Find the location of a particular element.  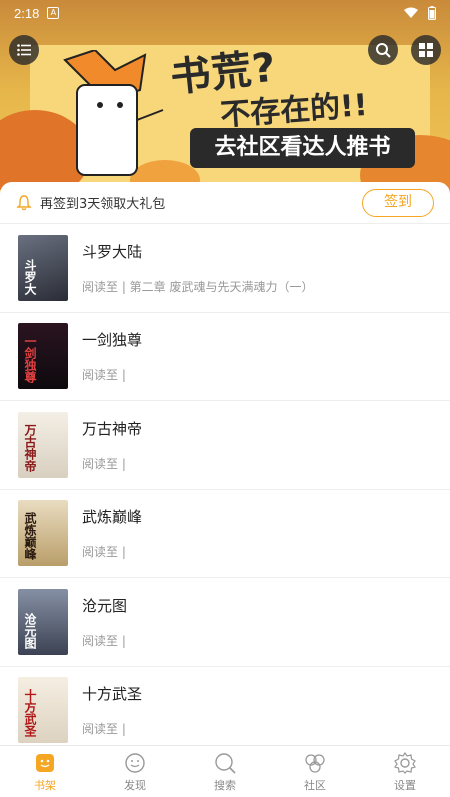

book-cover: 斗罗大 is located at coordinates (43, 267).